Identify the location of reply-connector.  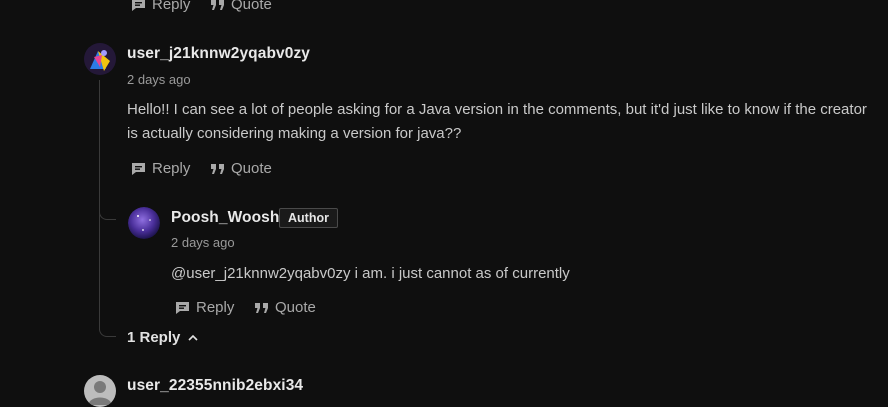
(107, 212).